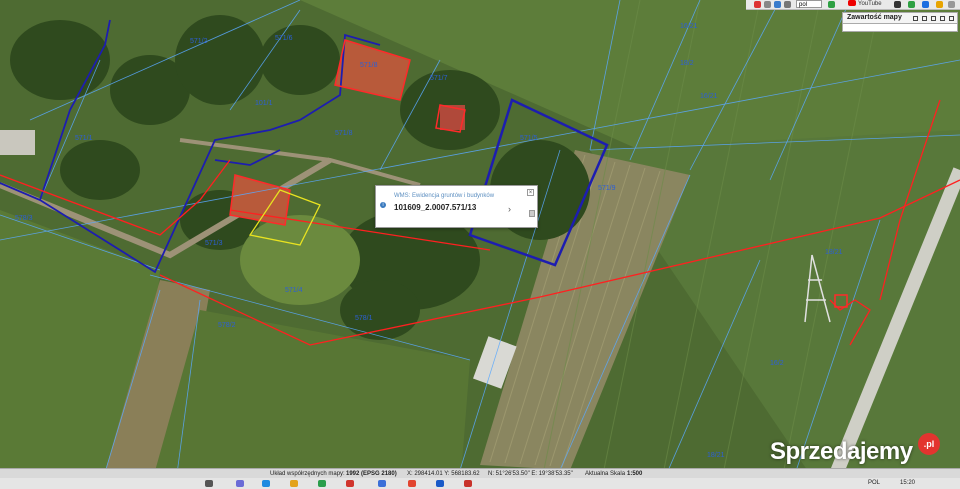  I want to click on os-taskbar: POL 15:20, so click(480, 483).